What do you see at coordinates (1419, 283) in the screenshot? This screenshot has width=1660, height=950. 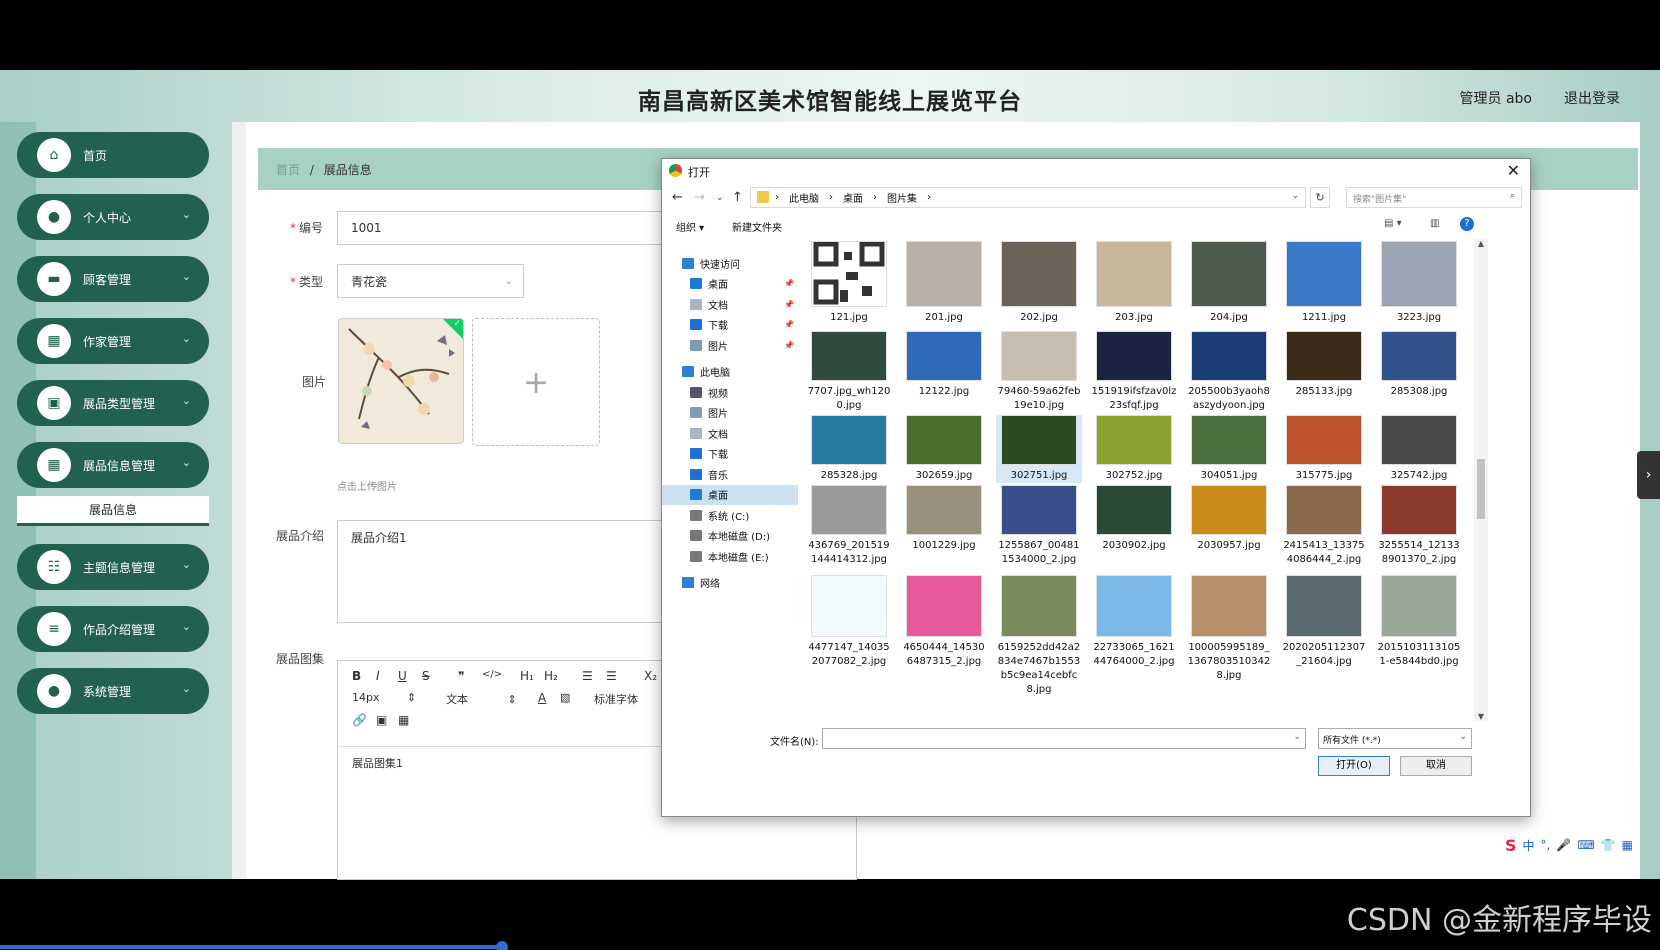 I see `file-item: 3223.jpg` at bounding box center [1419, 283].